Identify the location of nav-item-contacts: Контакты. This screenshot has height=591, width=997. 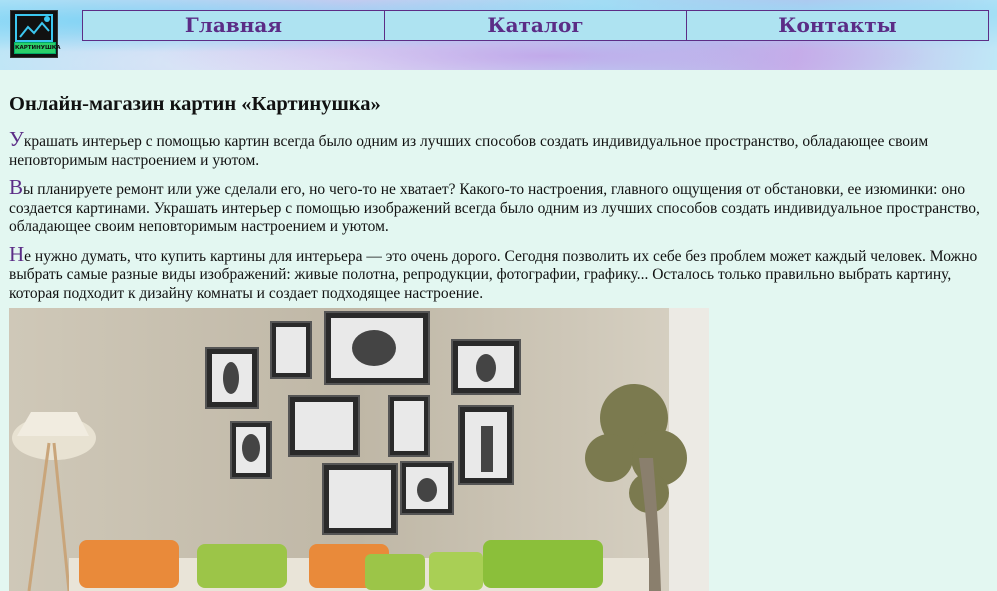
(838, 25).